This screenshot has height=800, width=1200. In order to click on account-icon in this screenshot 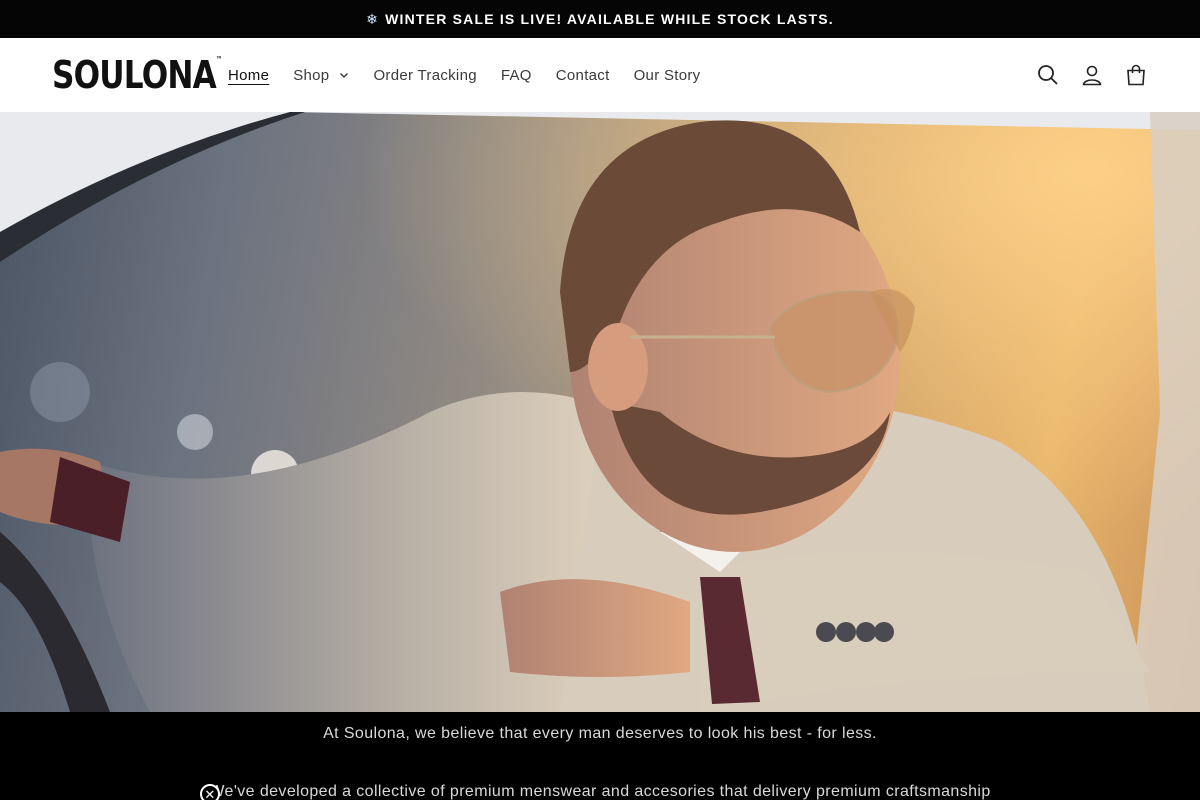, I will do `click(1092, 75)`.